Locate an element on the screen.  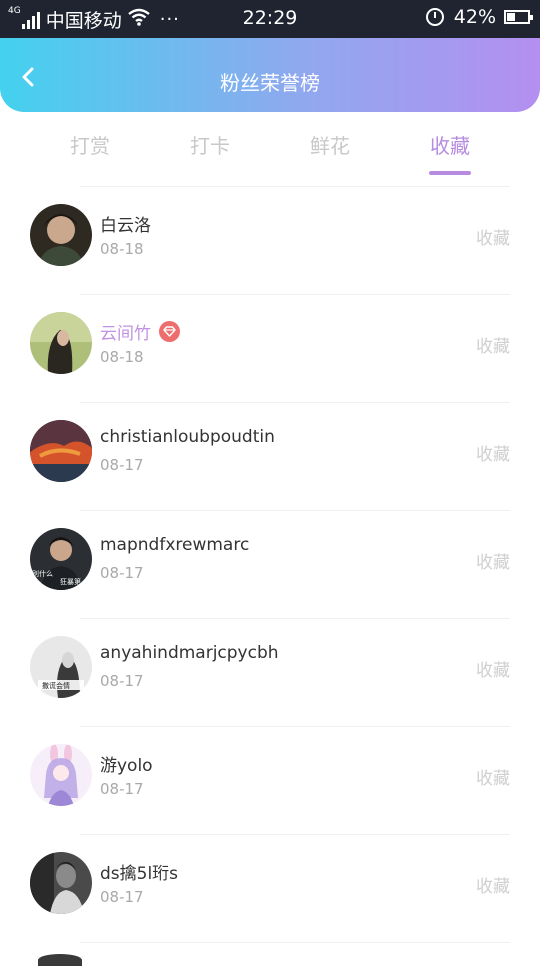
avatar-caption: 撒谎会情 is located at coordinates (56, 685).